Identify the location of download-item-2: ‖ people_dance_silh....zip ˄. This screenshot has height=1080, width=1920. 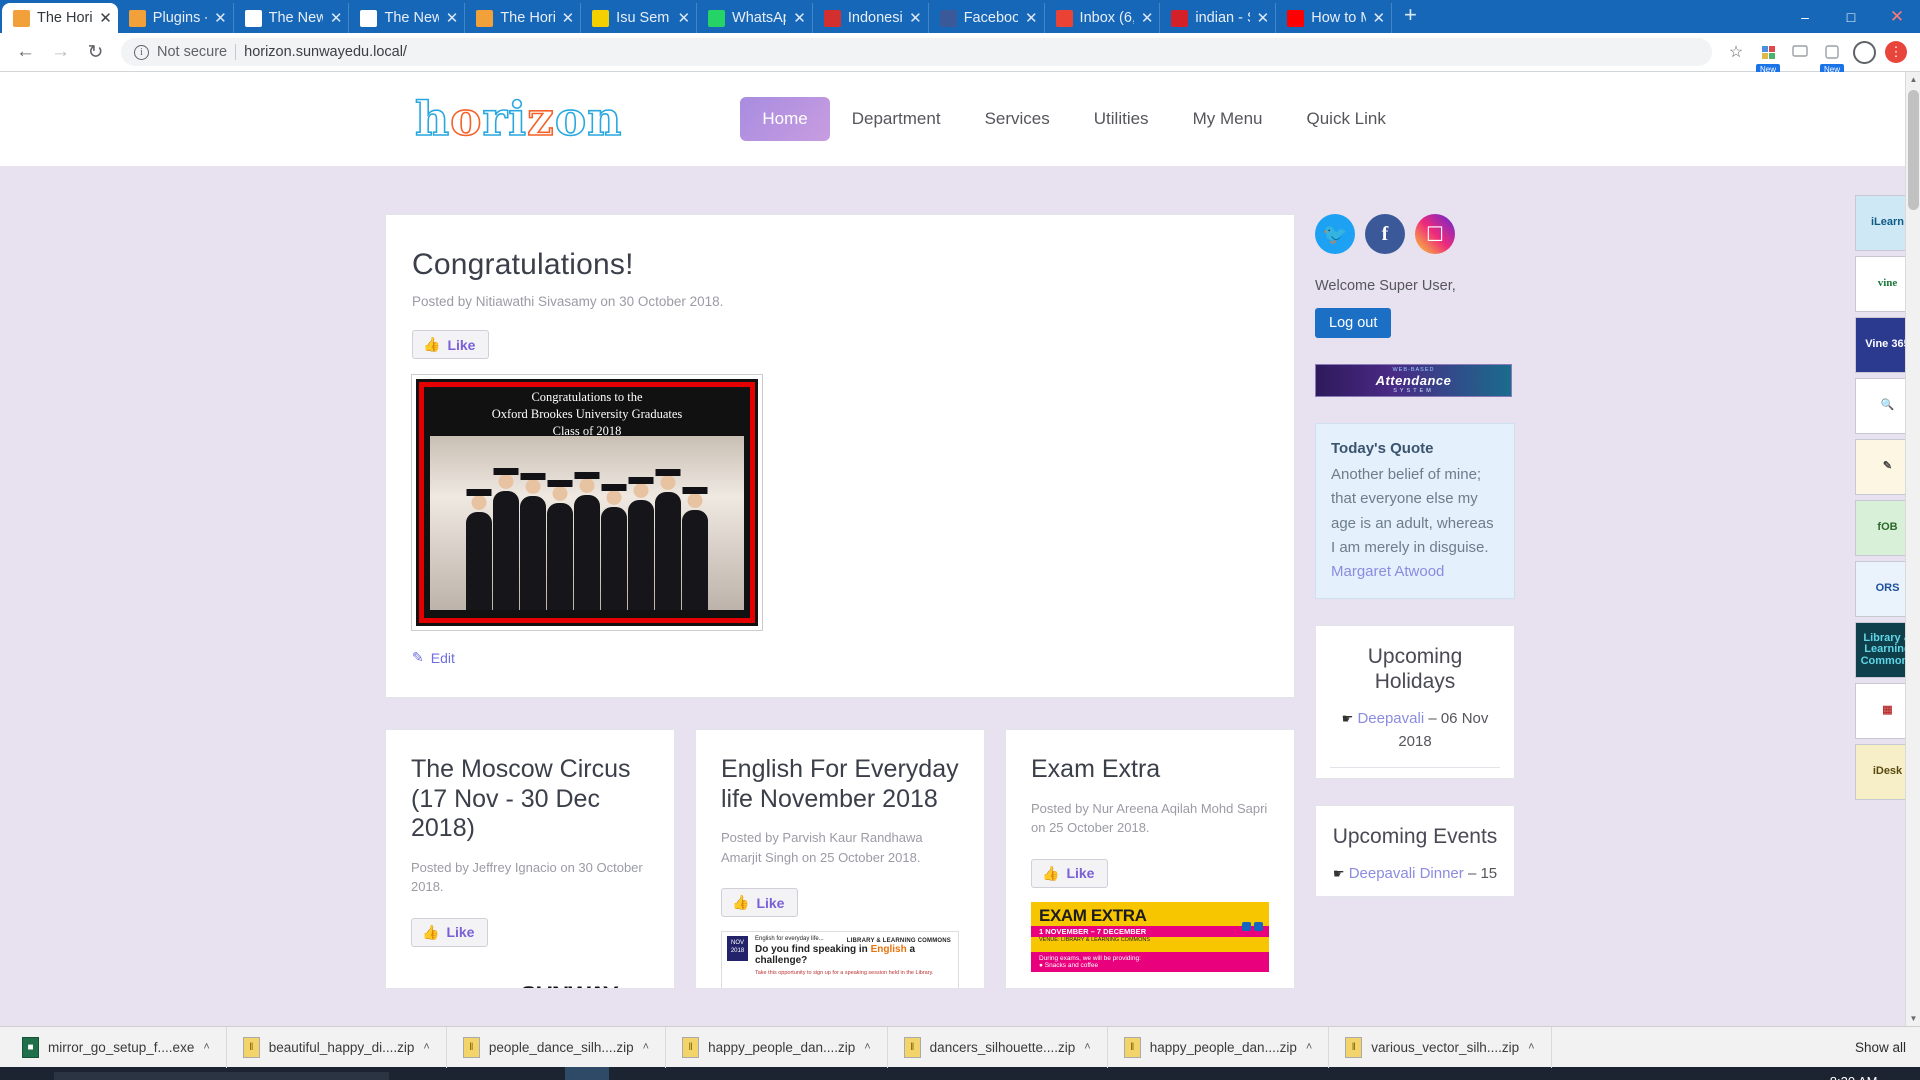
(557, 1047).